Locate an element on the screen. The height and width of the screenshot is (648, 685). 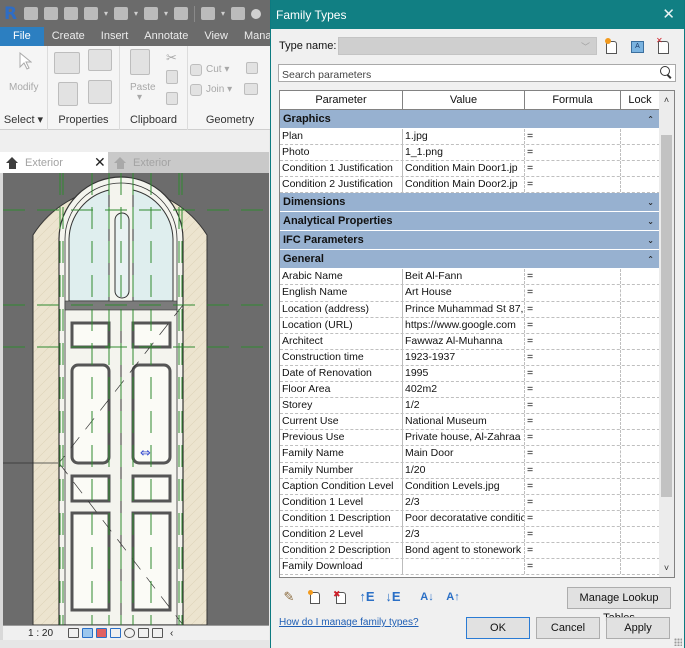
value-cell: Prince Muhammad St 87, A is located at coordinates (464, 309).